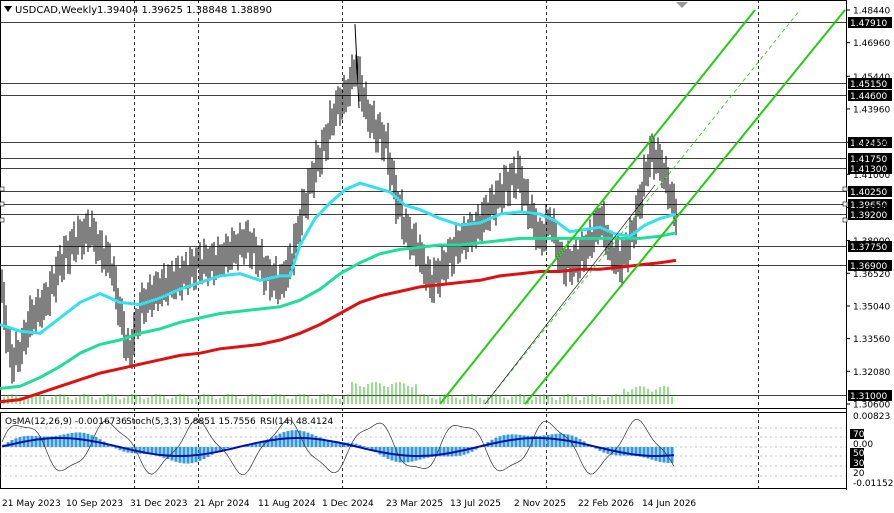  Describe the element at coordinates (871, 417) in the screenshot. I see `osc-tick-label: 0.00823` at that location.